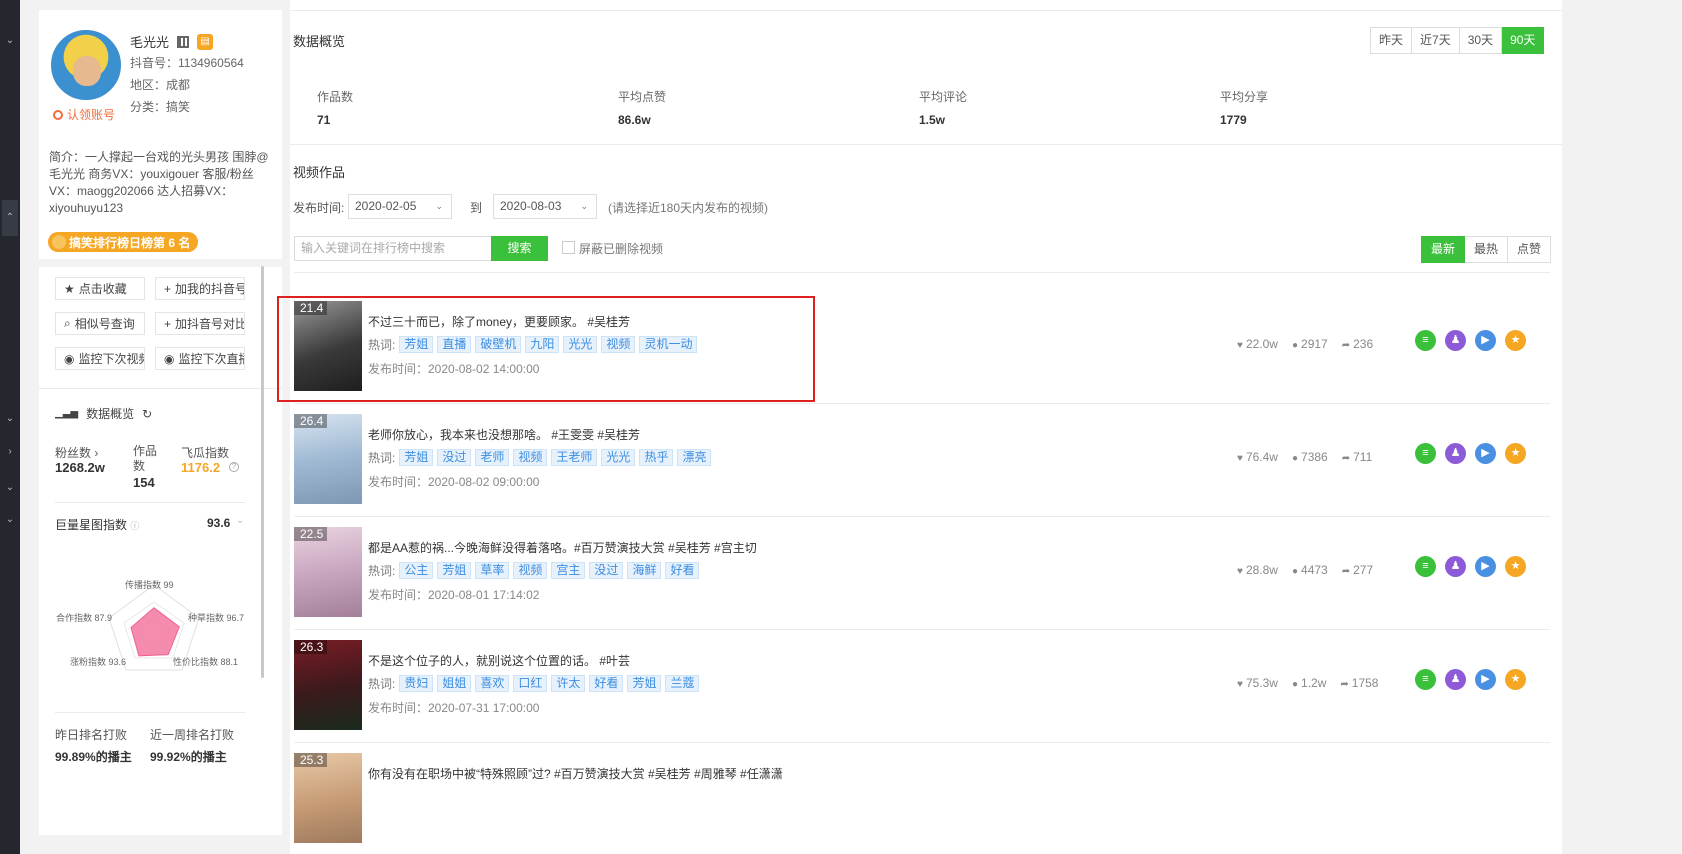 The image size is (1682, 854). What do you see at coordinates (1391, 40) in the screenshot?
I see `period-yesterday: 昨天` at bounding box center [1391, 40].